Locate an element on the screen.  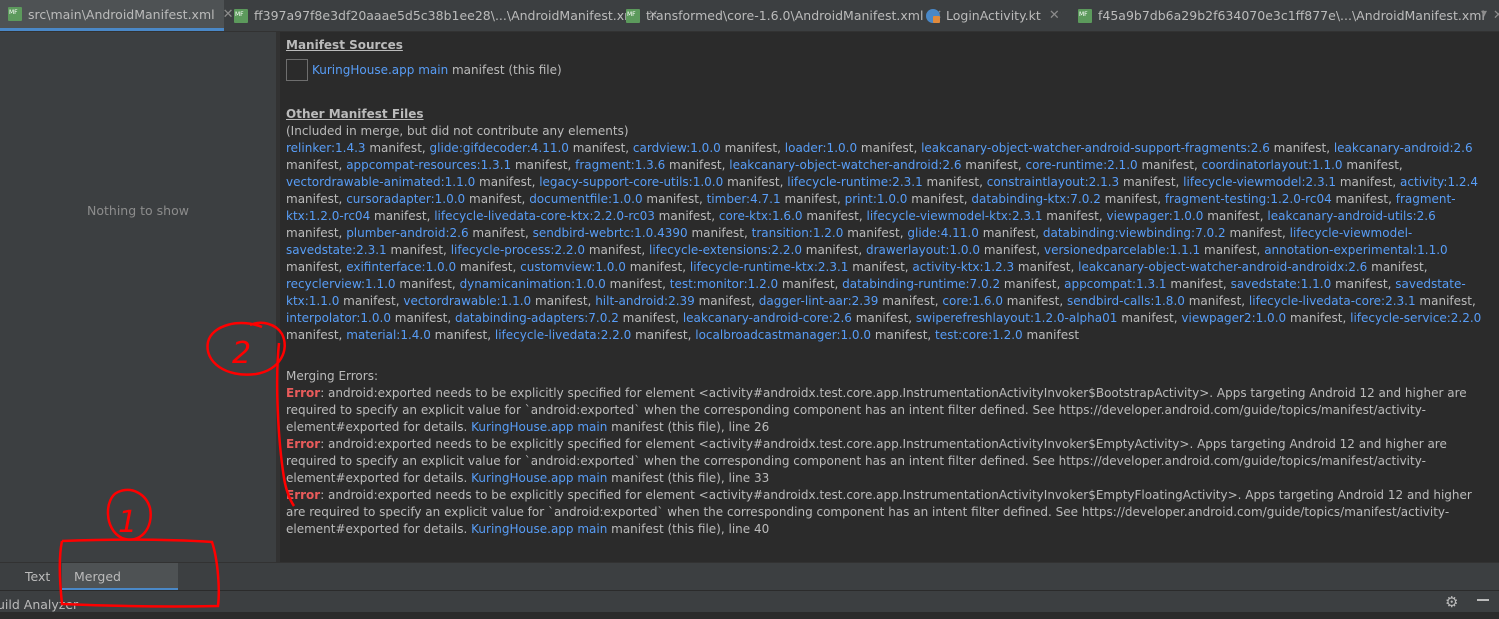
tab-overflow-icon: ▾ is located at coordinates (1490, 15).